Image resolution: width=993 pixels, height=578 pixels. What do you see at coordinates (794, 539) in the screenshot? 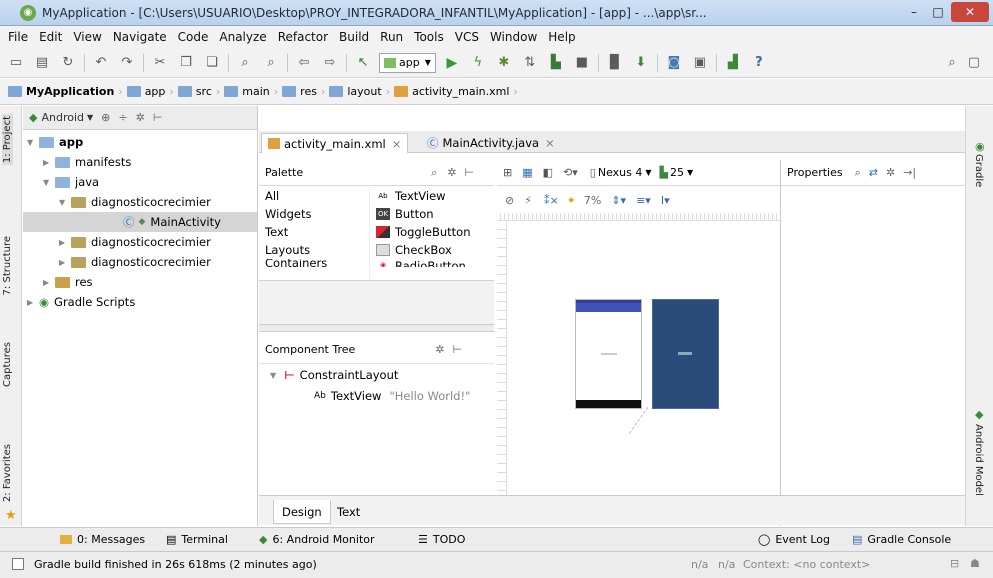
I see `event-log-tool-tab: ◯ Event Log` at bounding box center [794, 539].